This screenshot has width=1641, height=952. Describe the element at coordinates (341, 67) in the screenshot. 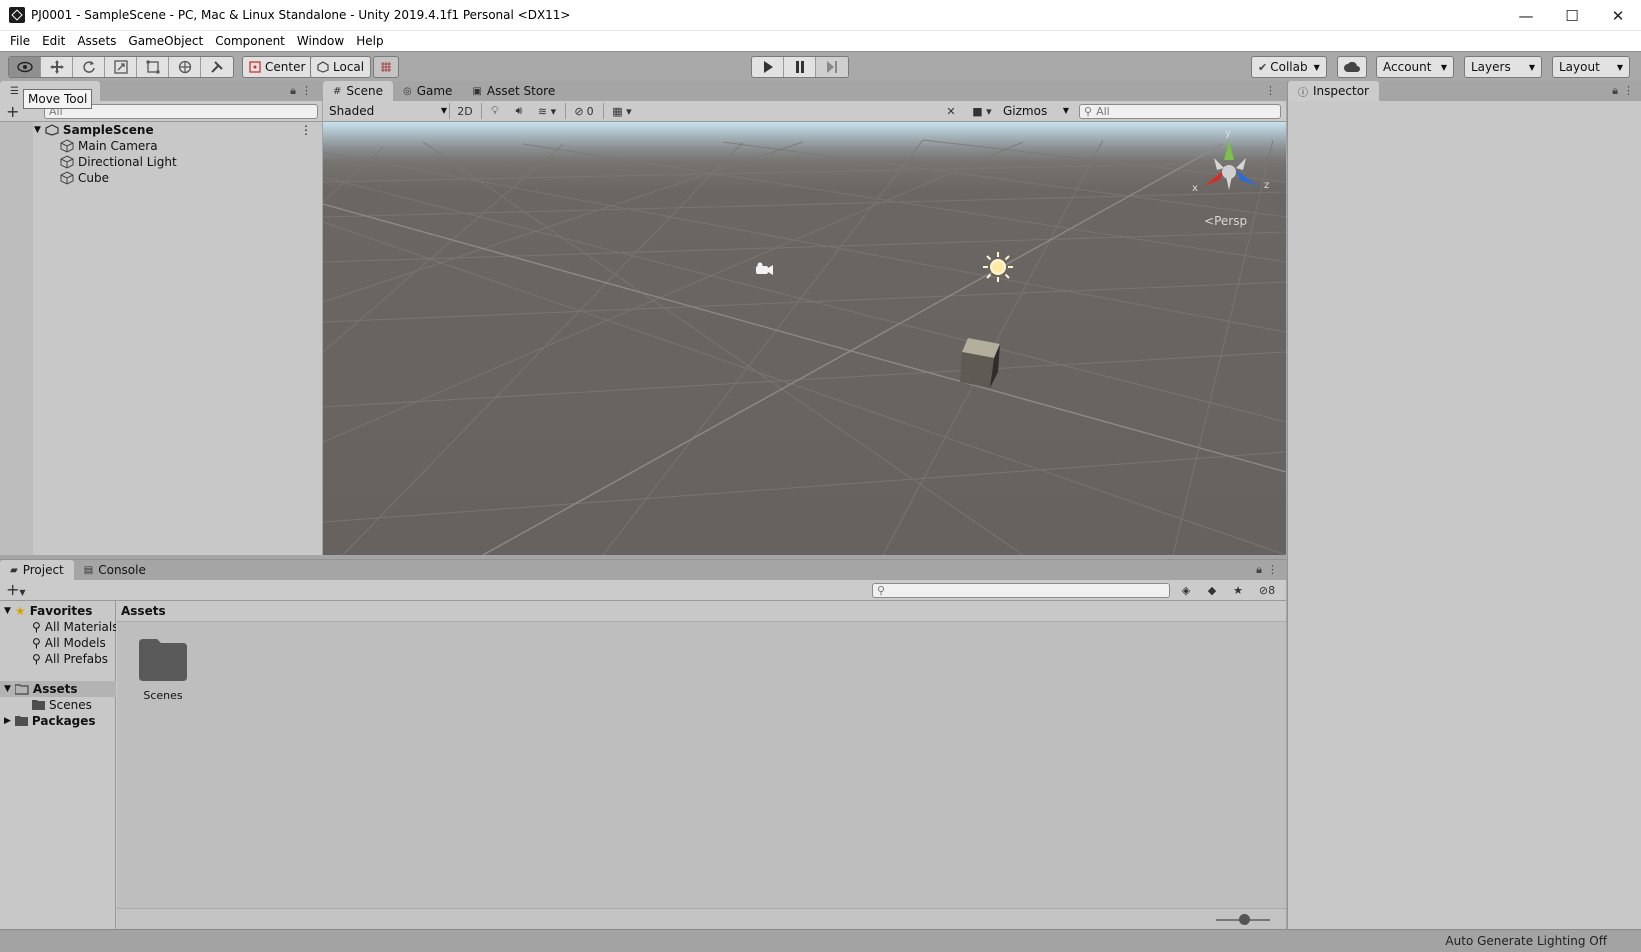

I see `pivot-space-toggle: Local` at that location.